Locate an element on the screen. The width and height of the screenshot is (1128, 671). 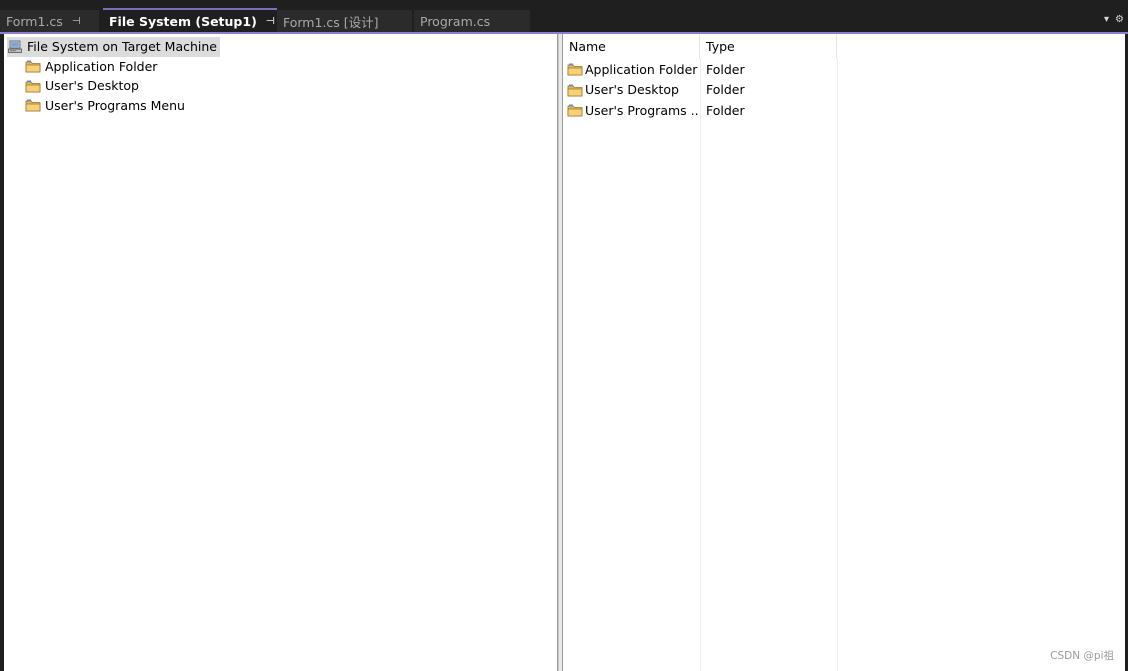
watermark: CSDN @pi祖 is located at coordinates (1082, 656).